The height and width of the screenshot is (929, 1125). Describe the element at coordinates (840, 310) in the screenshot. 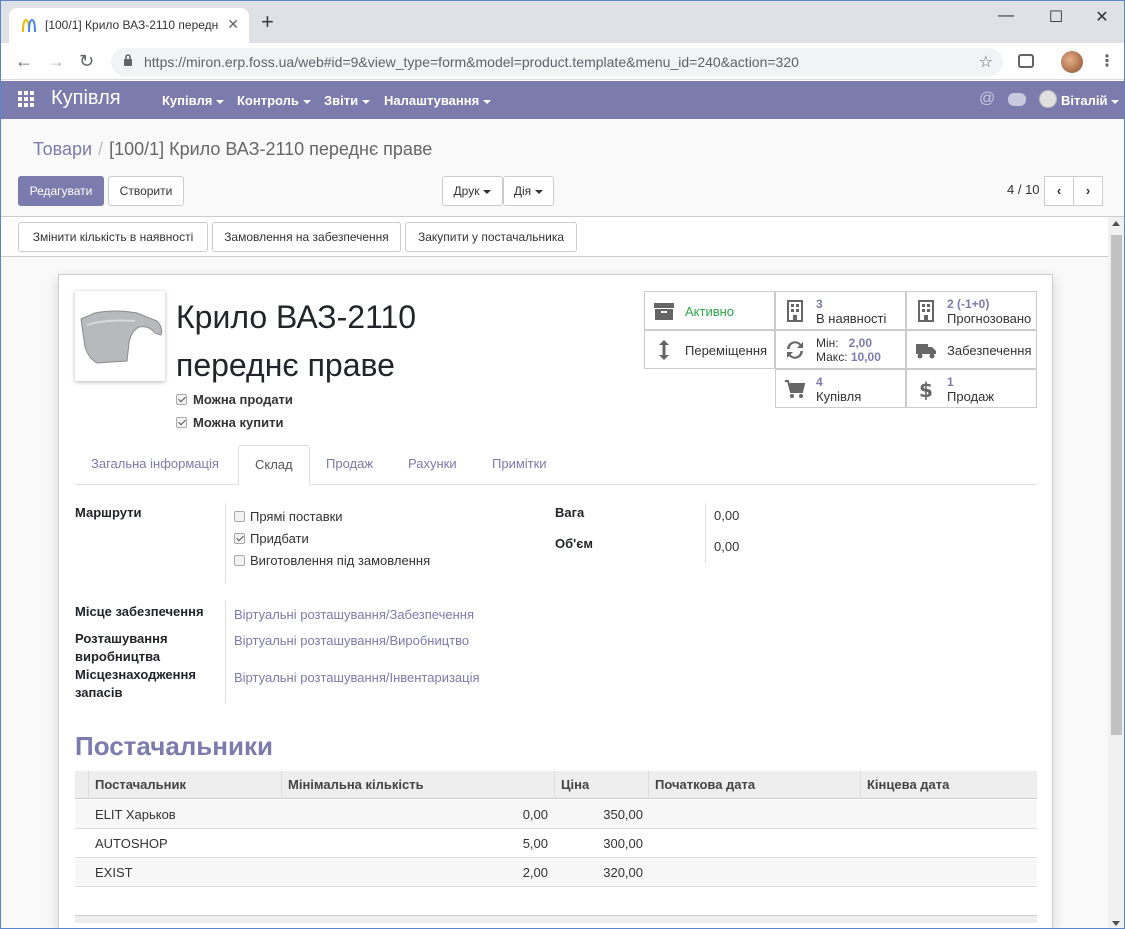

I see `on-hand-button: 3 В наявності` at that location.